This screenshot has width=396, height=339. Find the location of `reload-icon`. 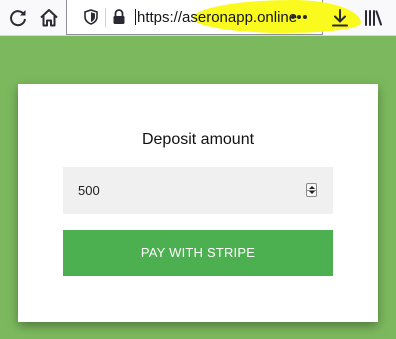

reload-icon is located at coordinates (18, 18).